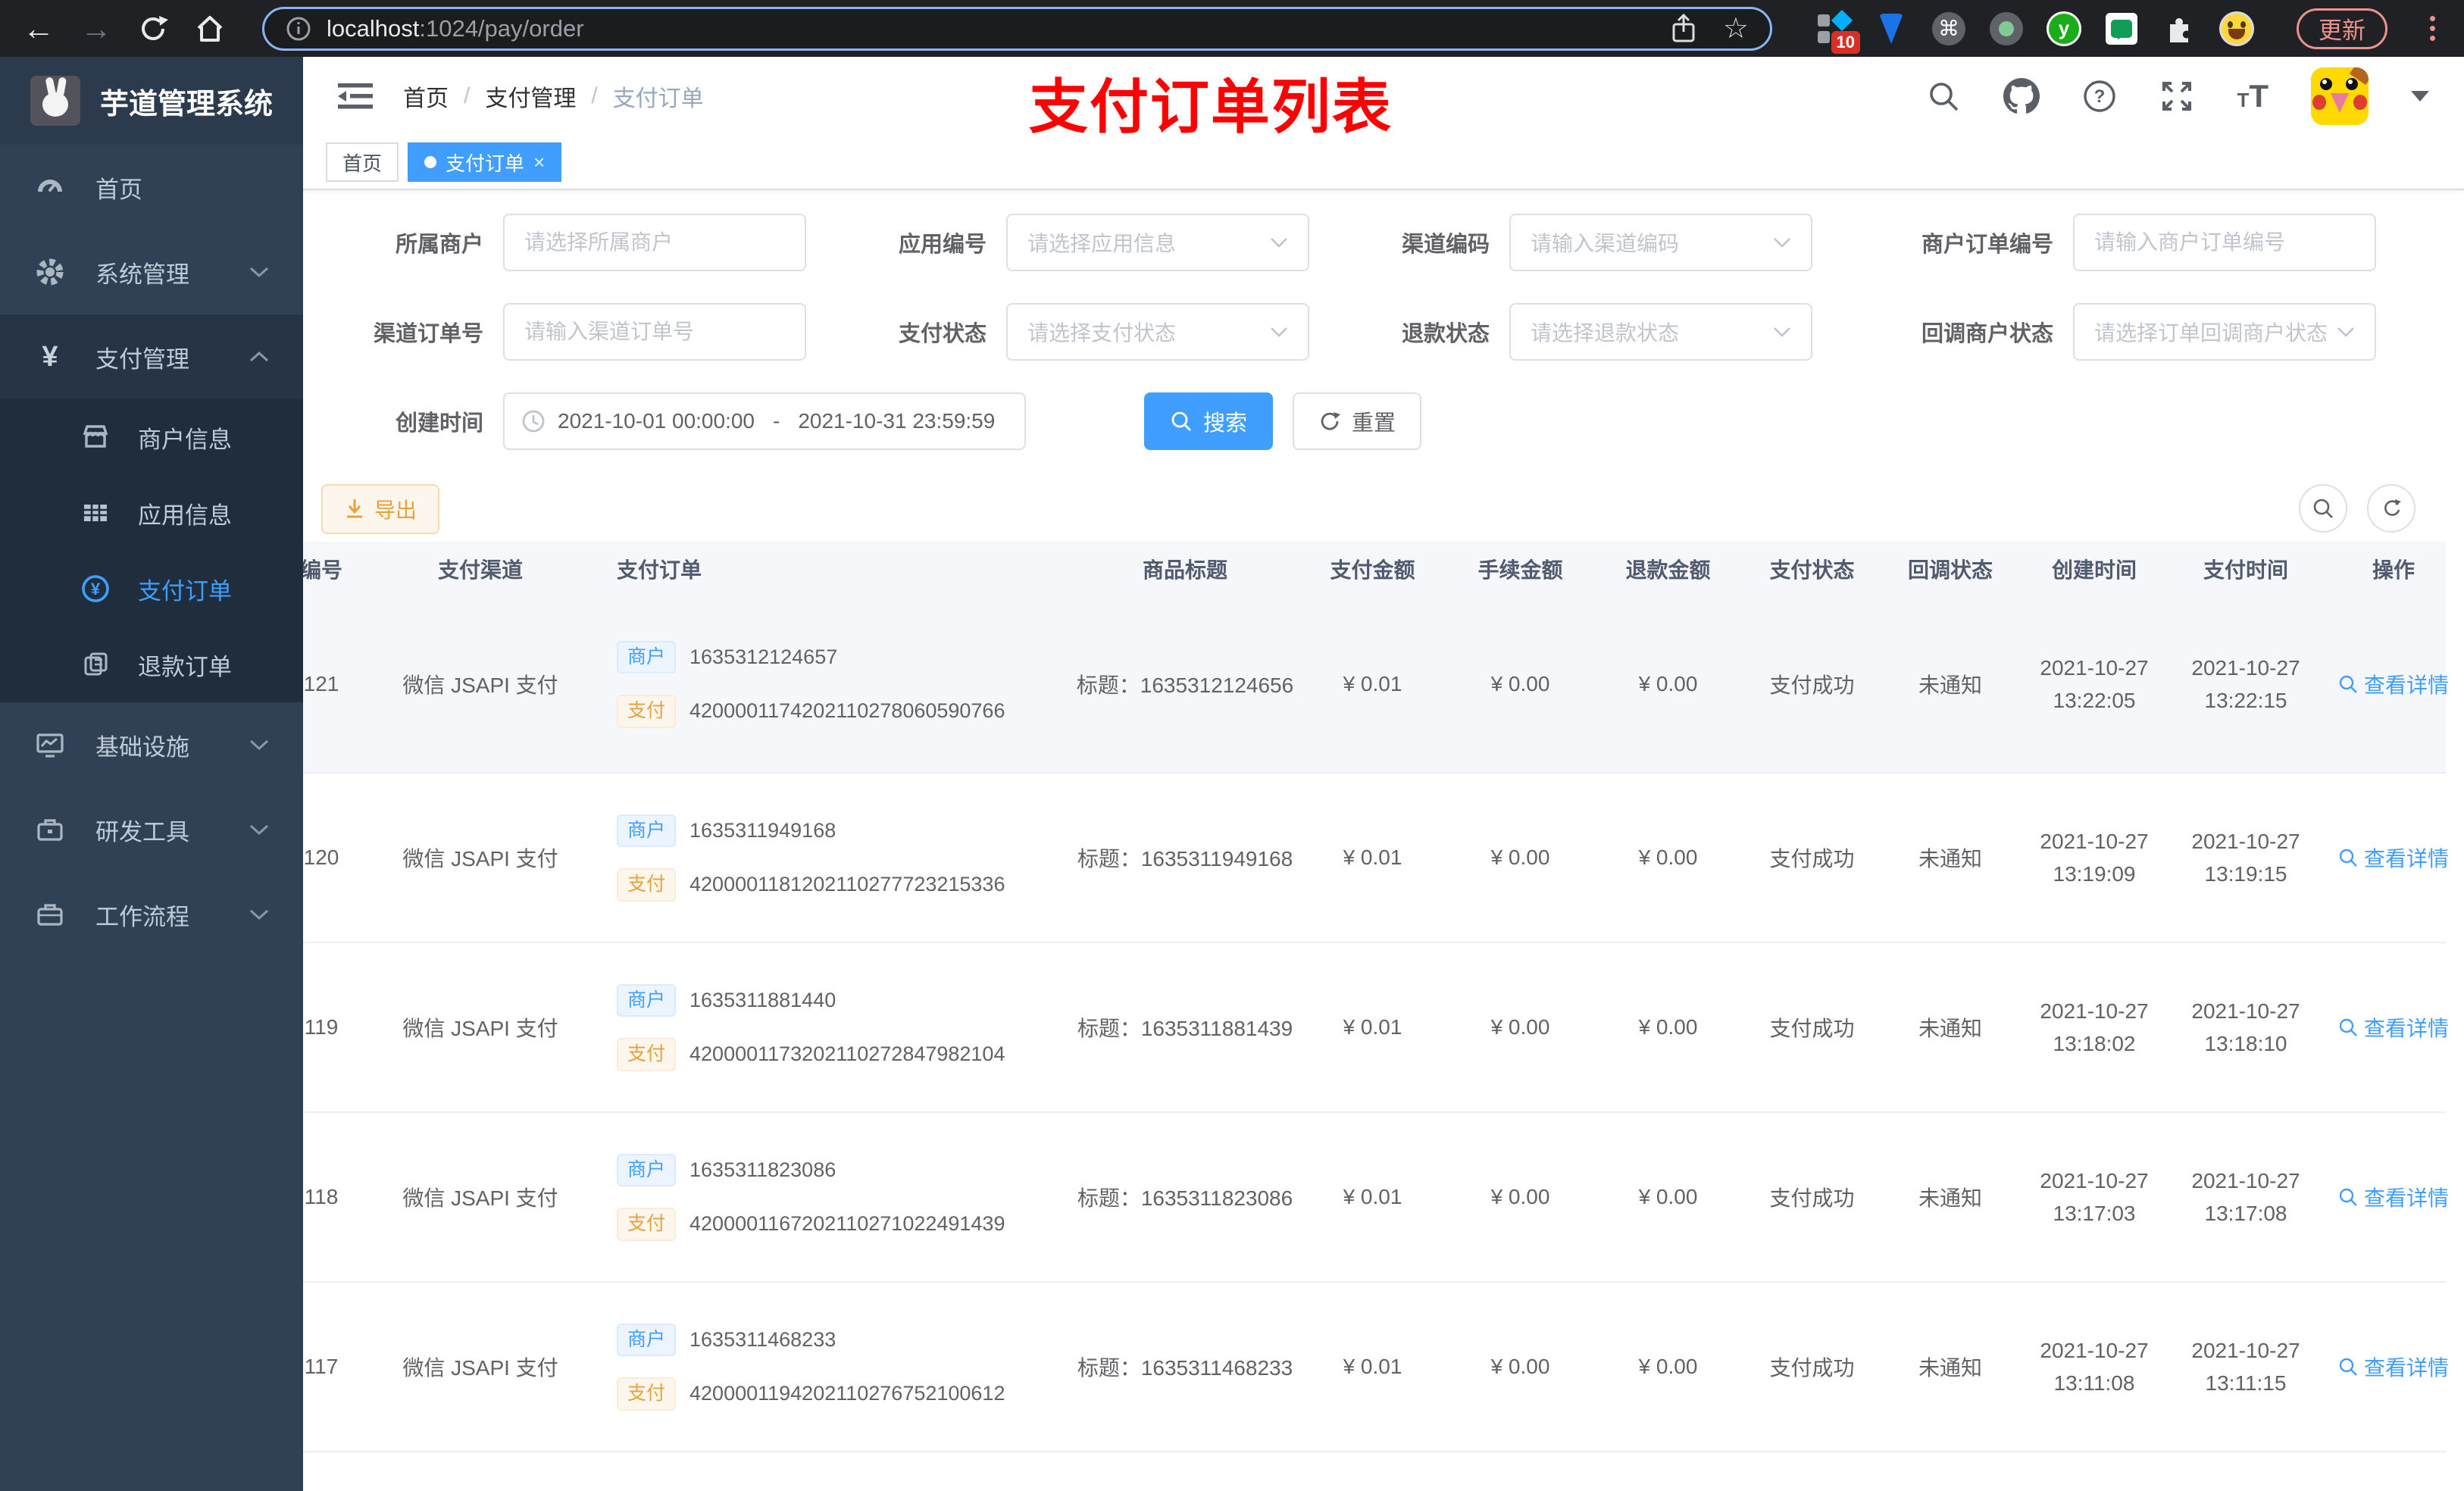  I want to click on search-button: 搜索, so click(1209, 421).